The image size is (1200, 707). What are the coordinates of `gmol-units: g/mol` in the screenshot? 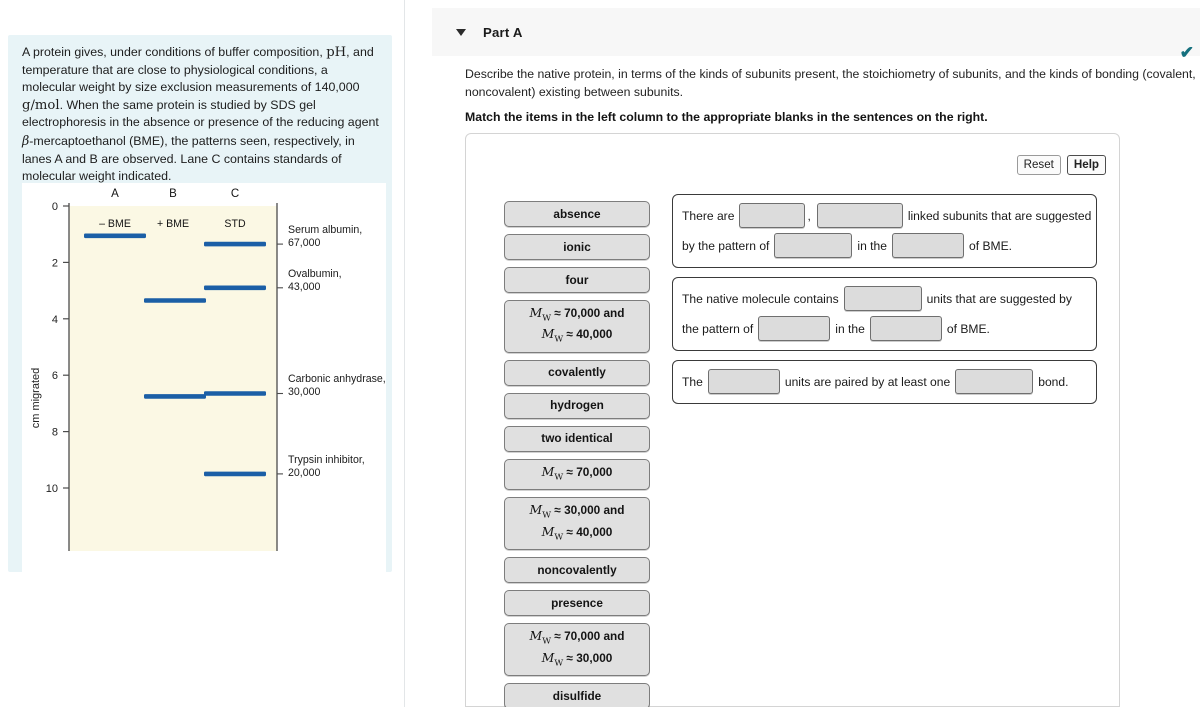 It's located at (41, 105).